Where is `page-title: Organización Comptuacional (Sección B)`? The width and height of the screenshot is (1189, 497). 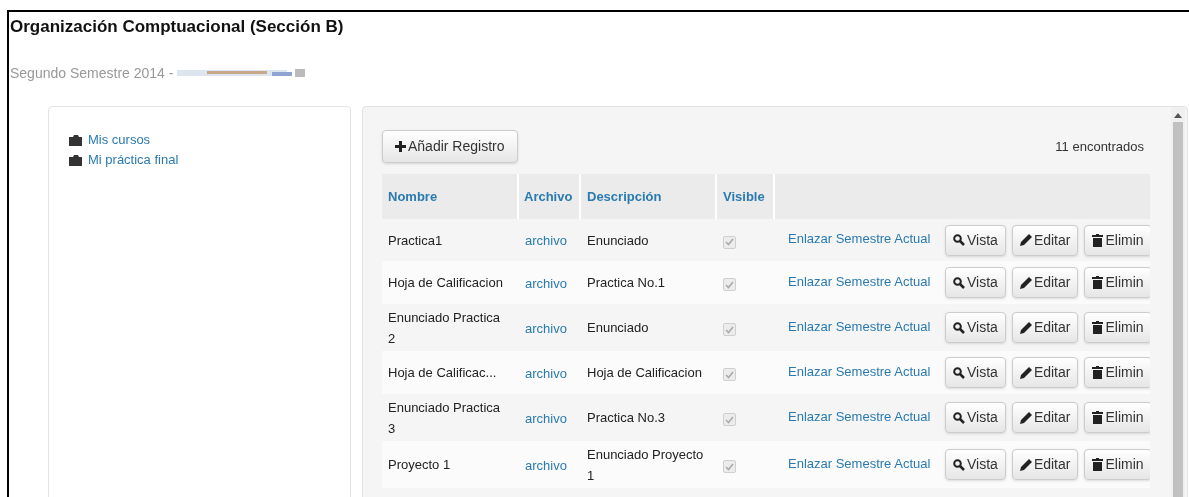
page-title: Organización Comptuacional (Sección B) is located at coordinates (177, 27).